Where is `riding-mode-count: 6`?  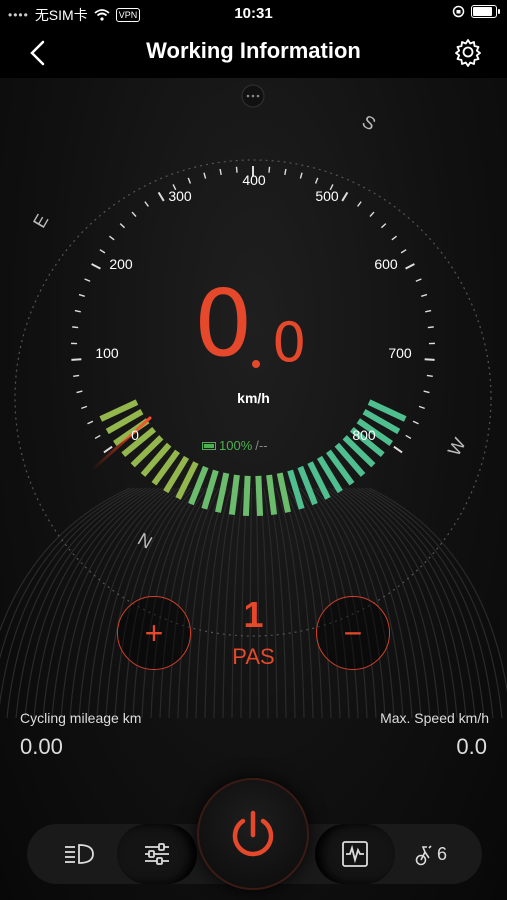
riding-mode-count: 6 is located at coordinates (441, 853).